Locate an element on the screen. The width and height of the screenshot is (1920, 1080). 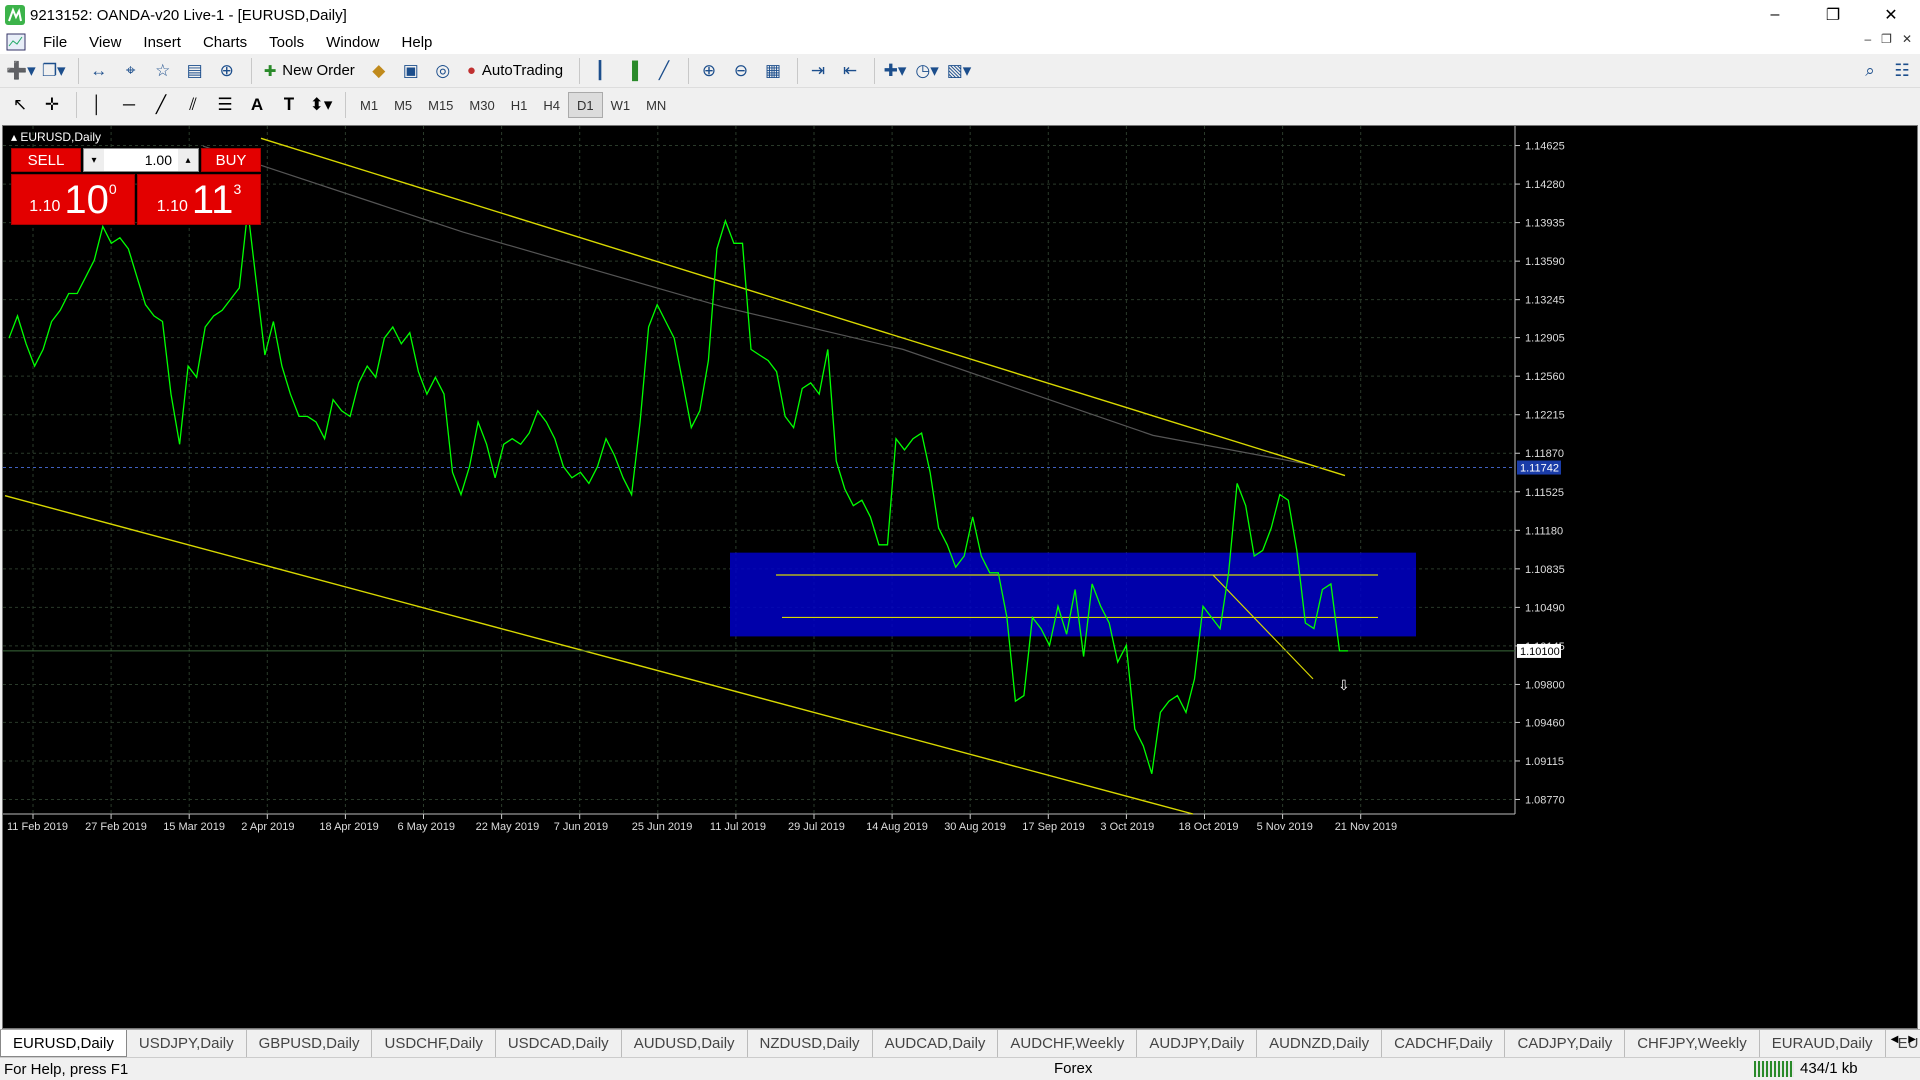
terminal-icon: ▤ is located at coordinates (195, 71).